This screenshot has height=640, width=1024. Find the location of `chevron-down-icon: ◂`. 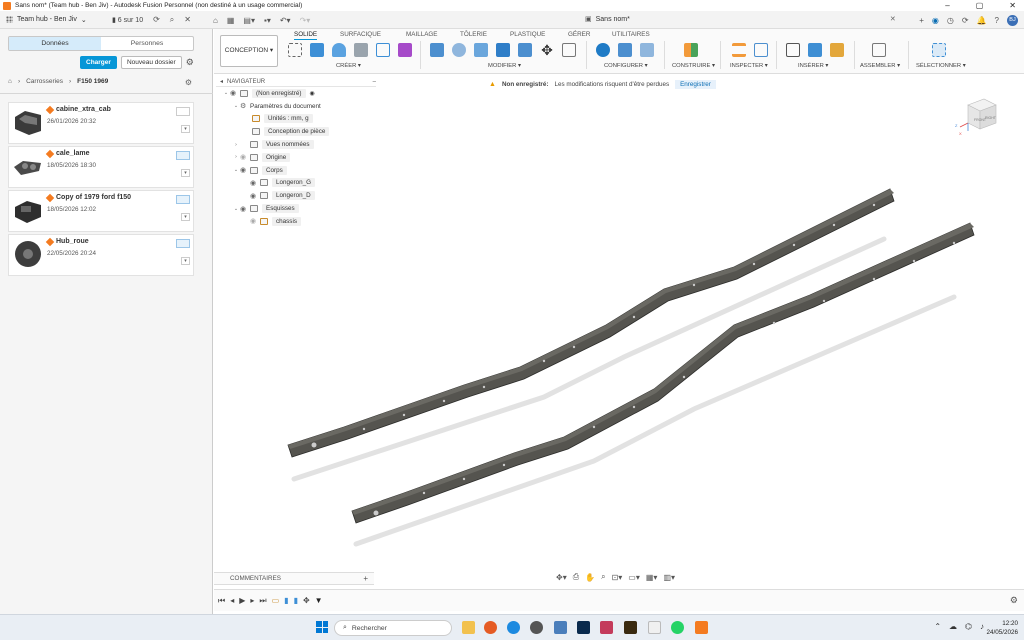

chevron-down-icon: ◂ is located at coordinates (221, 81).